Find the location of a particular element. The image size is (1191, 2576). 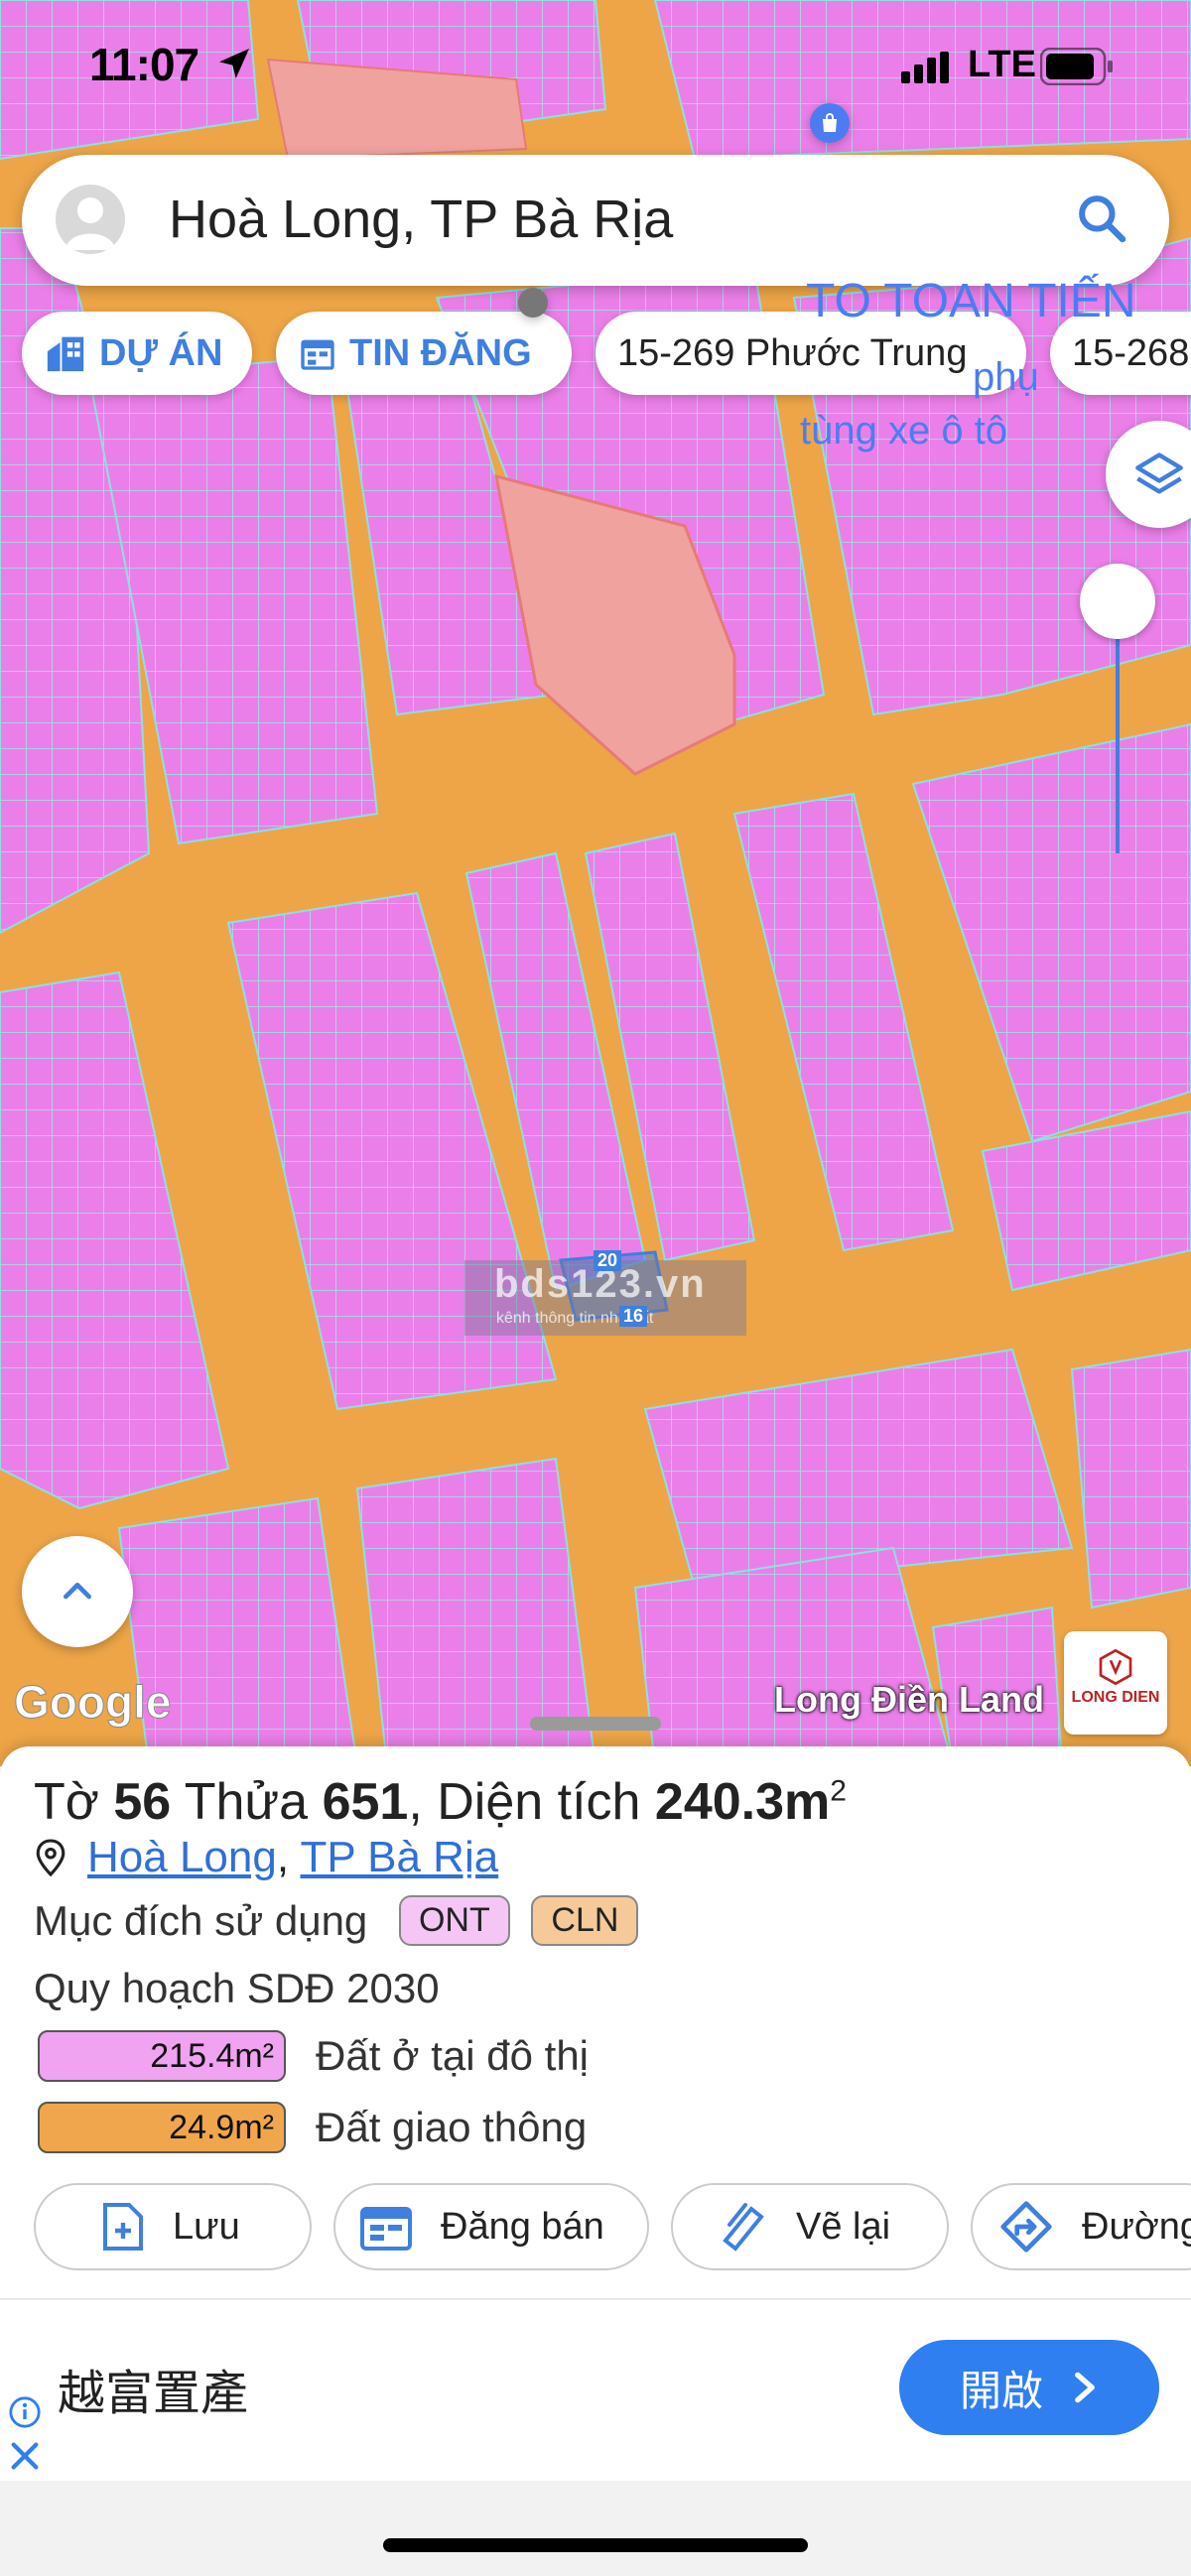

post-sale-button: Đăng bán is located at coordinates (491, 2227).